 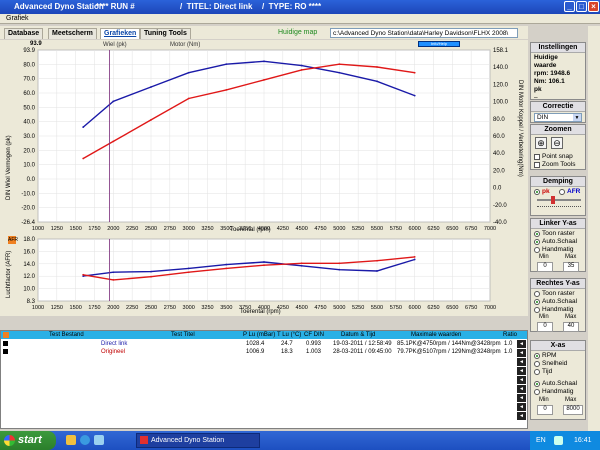 What do you see at coordinates (553, 200) in the screenshot?
I see `demping-slider-handle` at bounding box center [553, 200].